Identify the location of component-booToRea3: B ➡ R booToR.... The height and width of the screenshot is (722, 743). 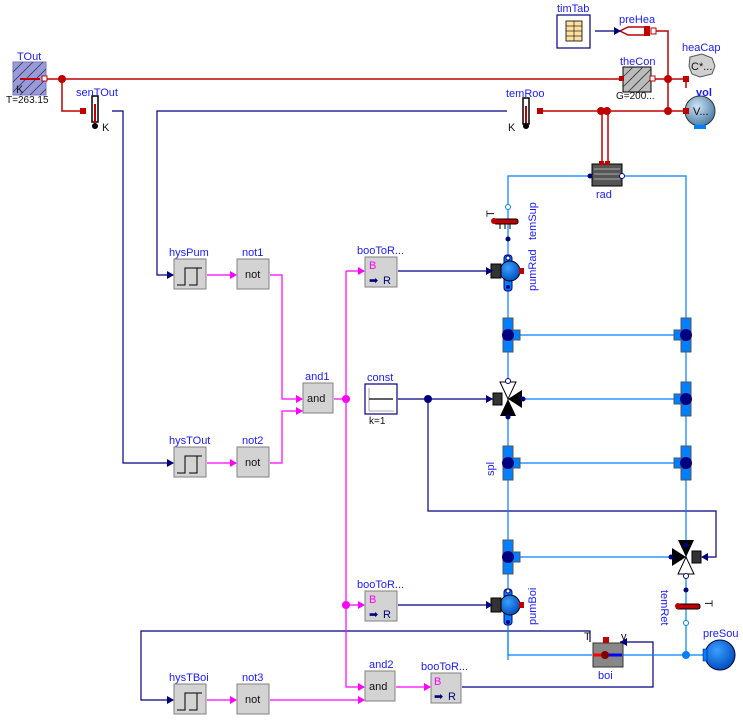
(444, 682).